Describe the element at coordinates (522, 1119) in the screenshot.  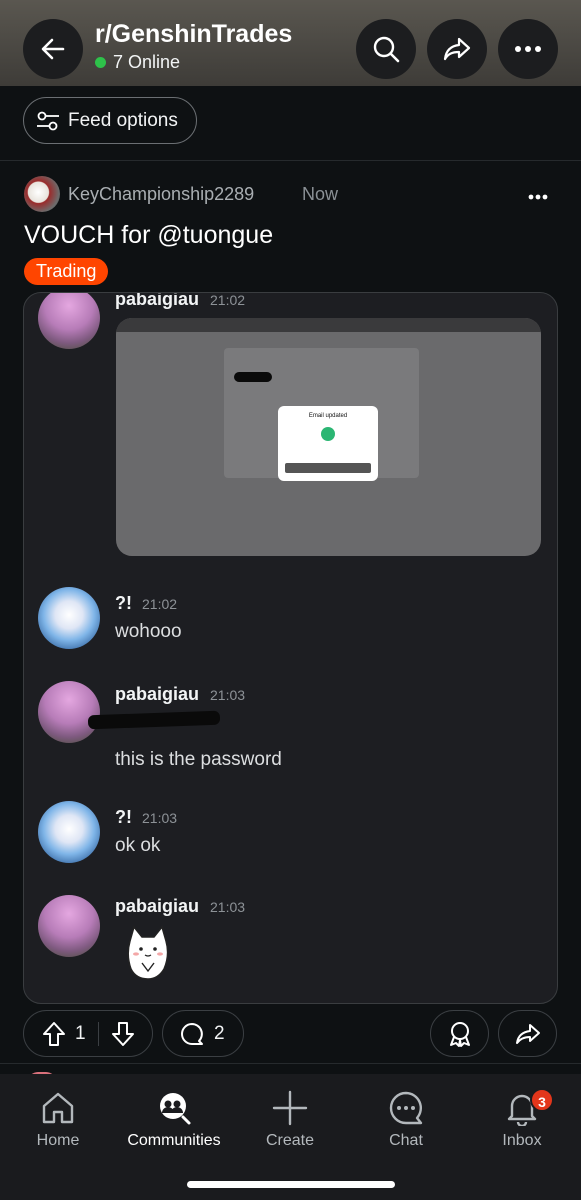
I see `nav-inbox: 3 Inbox` at that location.